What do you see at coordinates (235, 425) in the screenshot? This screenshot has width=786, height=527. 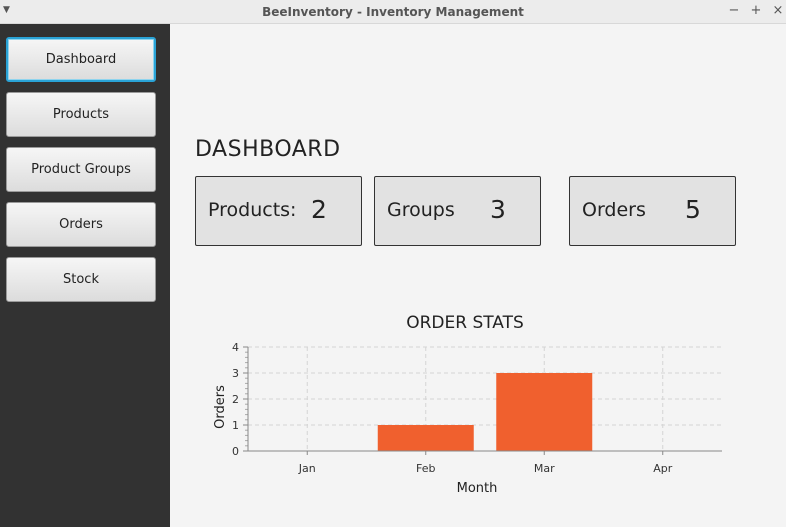 I see `y-tick-label: 1` at bounding box center [235, 425].